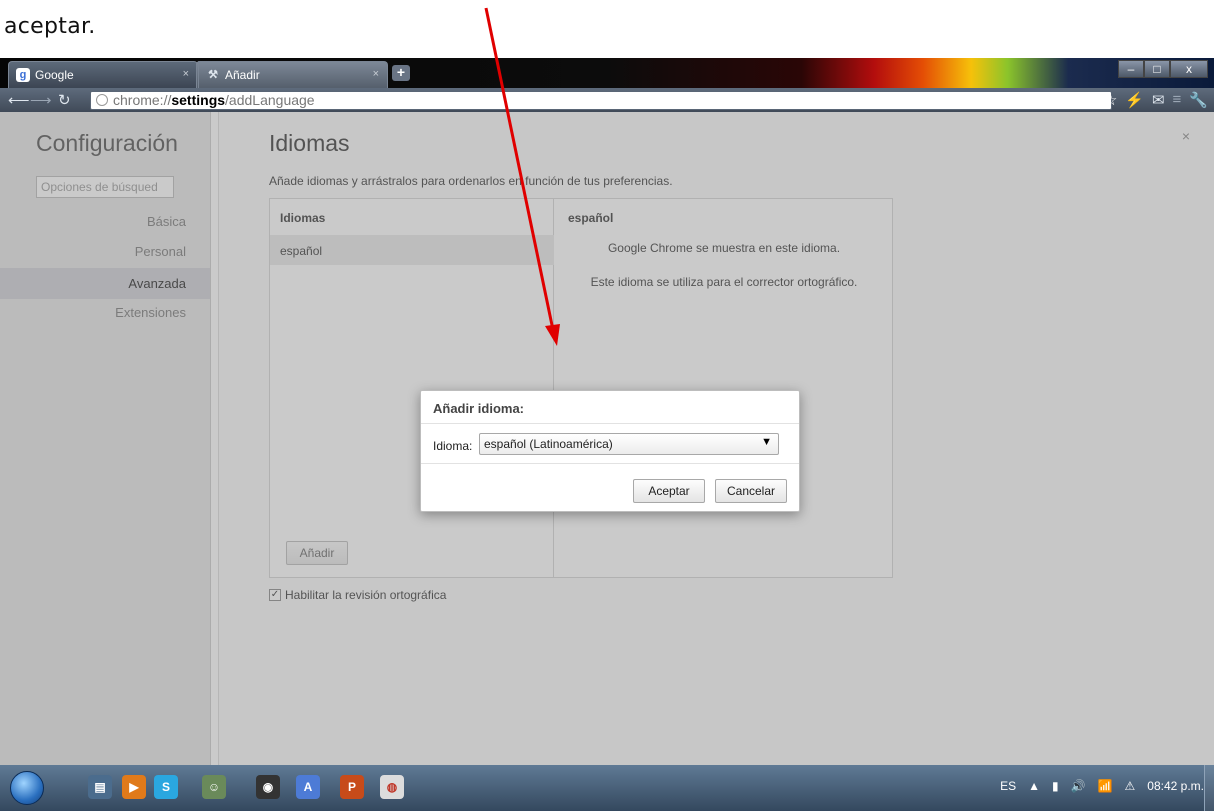 The height and width of the screenshot is (811, 1214). What do you see at coordinates (1110, 100) in the screenshot?
I see `star-icon: ☆` at bounding box center [1110, 100].